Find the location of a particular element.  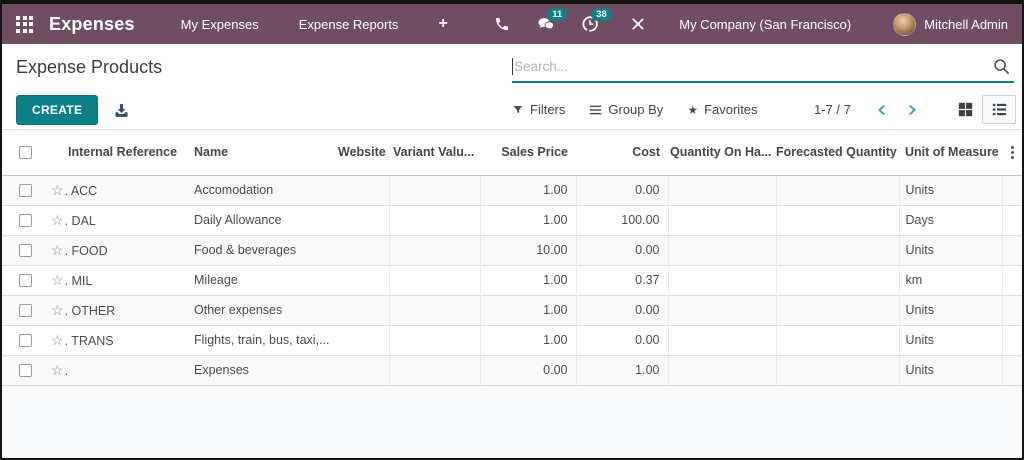

cell-unit-of-measure: km is located at coordinates (950, 279).